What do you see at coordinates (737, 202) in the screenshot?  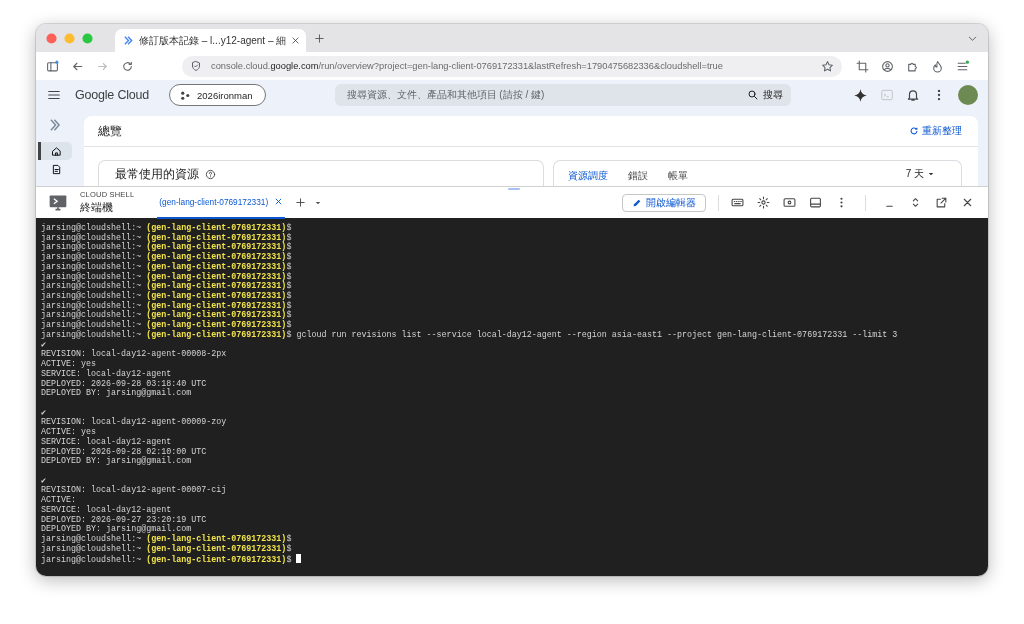 I see `keyboard-icon` at bounding box center [737, 202].